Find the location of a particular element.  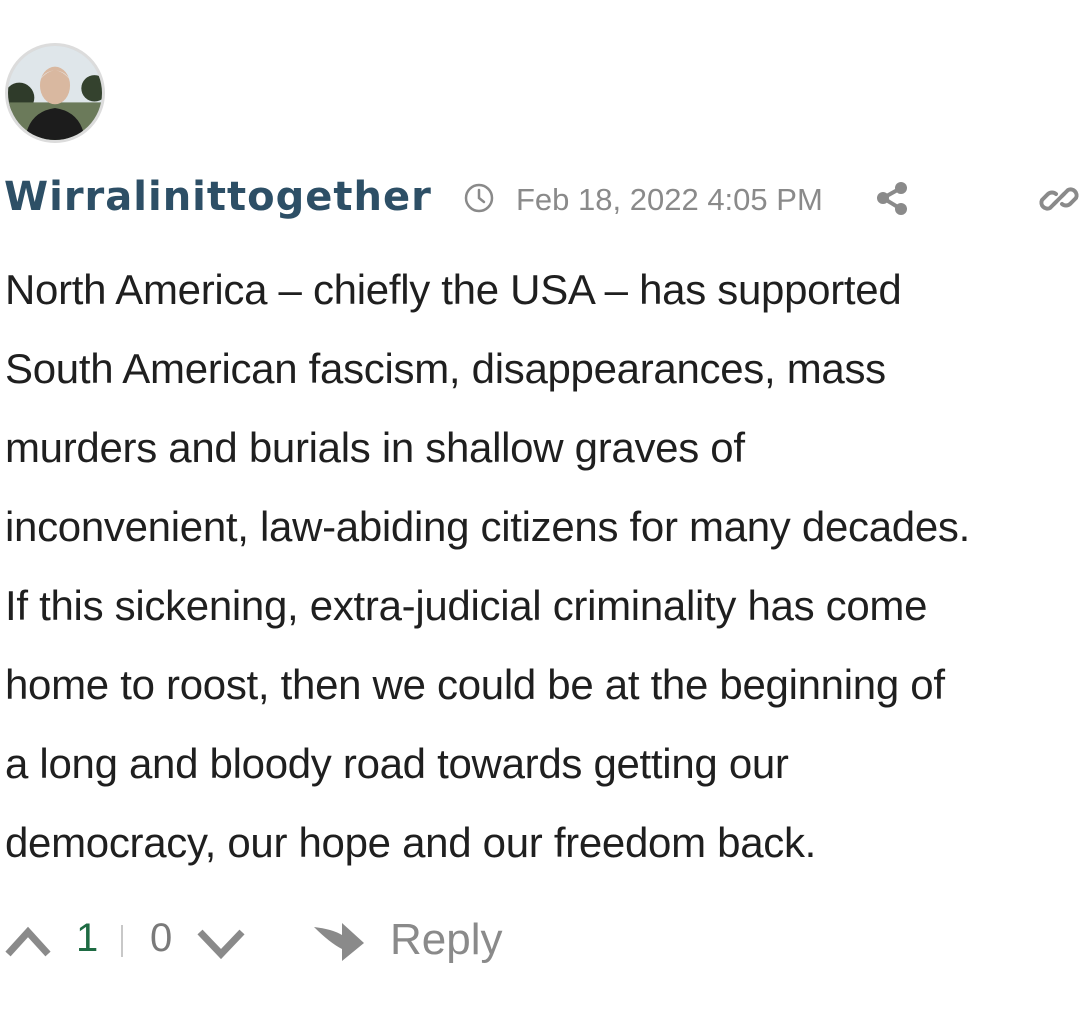

comment-timestamp: Feb 18, 2022 4:05 PM is located at coordinates (669, 200).